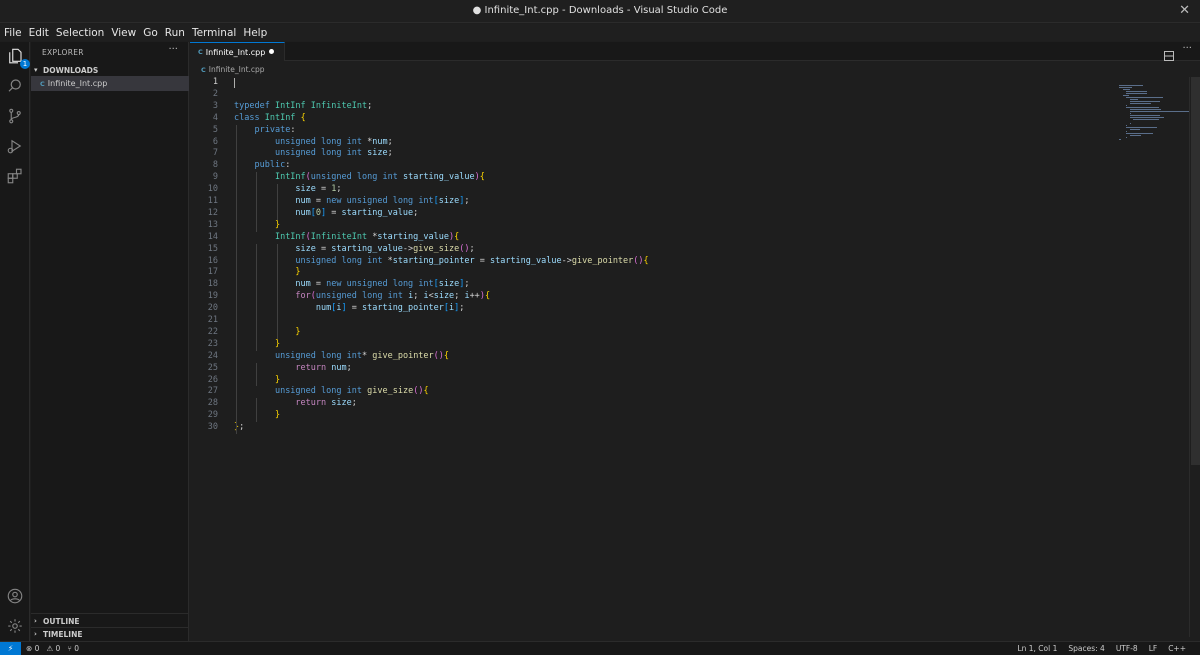 This screenshot has height=655, width=1200. Describe the element at coordinates (655, 321) in the screenshot. I see `code-line: 21` at that location.